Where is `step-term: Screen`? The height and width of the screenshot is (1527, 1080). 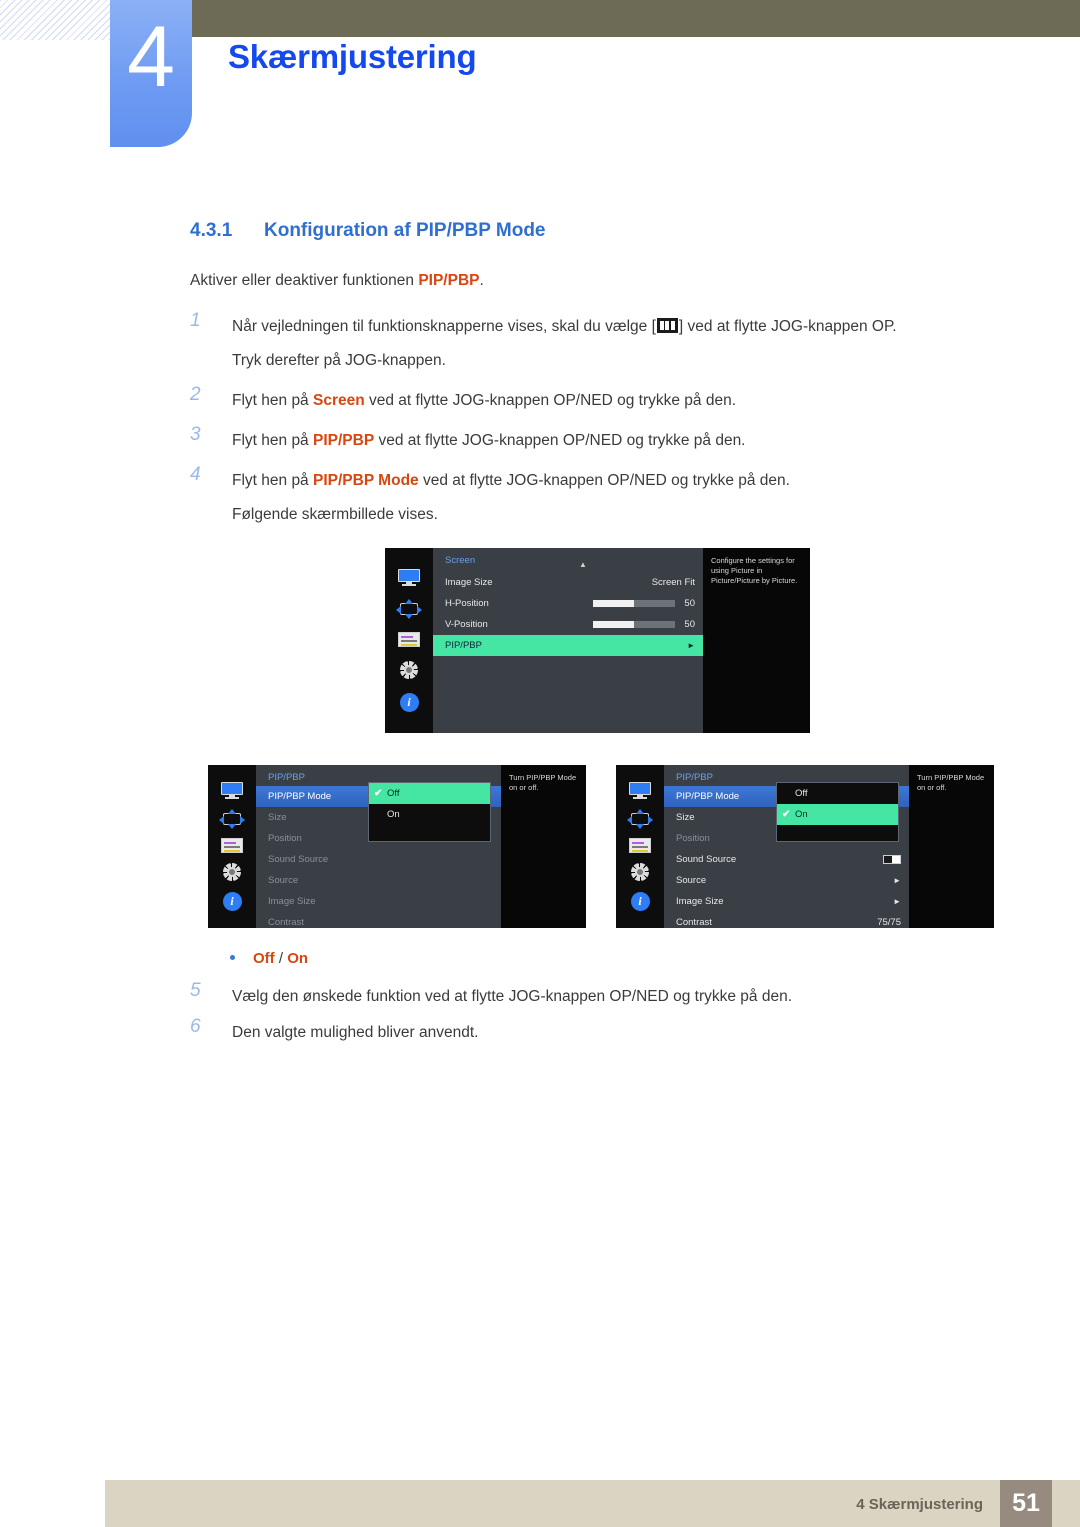 step-term: Screen is located at coordinates (339, 400).